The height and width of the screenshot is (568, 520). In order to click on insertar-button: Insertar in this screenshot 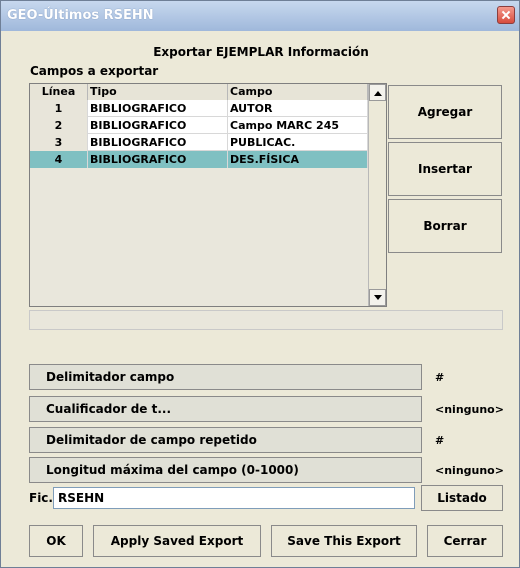, I will do `click(445, 169)`.